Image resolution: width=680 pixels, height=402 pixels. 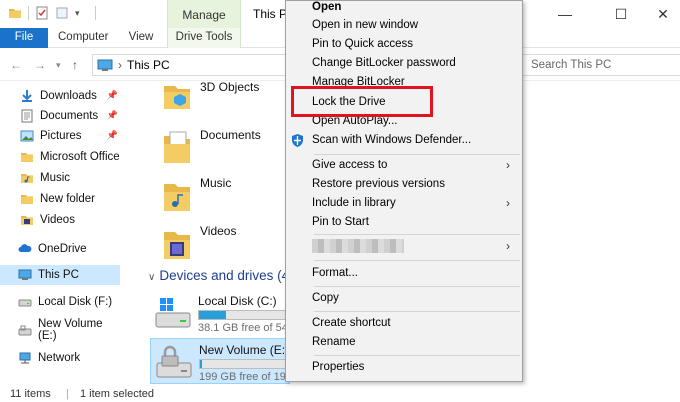 I want to click on menu-item-create-shortcut: Create shortcut, so click(x=351, y=323).